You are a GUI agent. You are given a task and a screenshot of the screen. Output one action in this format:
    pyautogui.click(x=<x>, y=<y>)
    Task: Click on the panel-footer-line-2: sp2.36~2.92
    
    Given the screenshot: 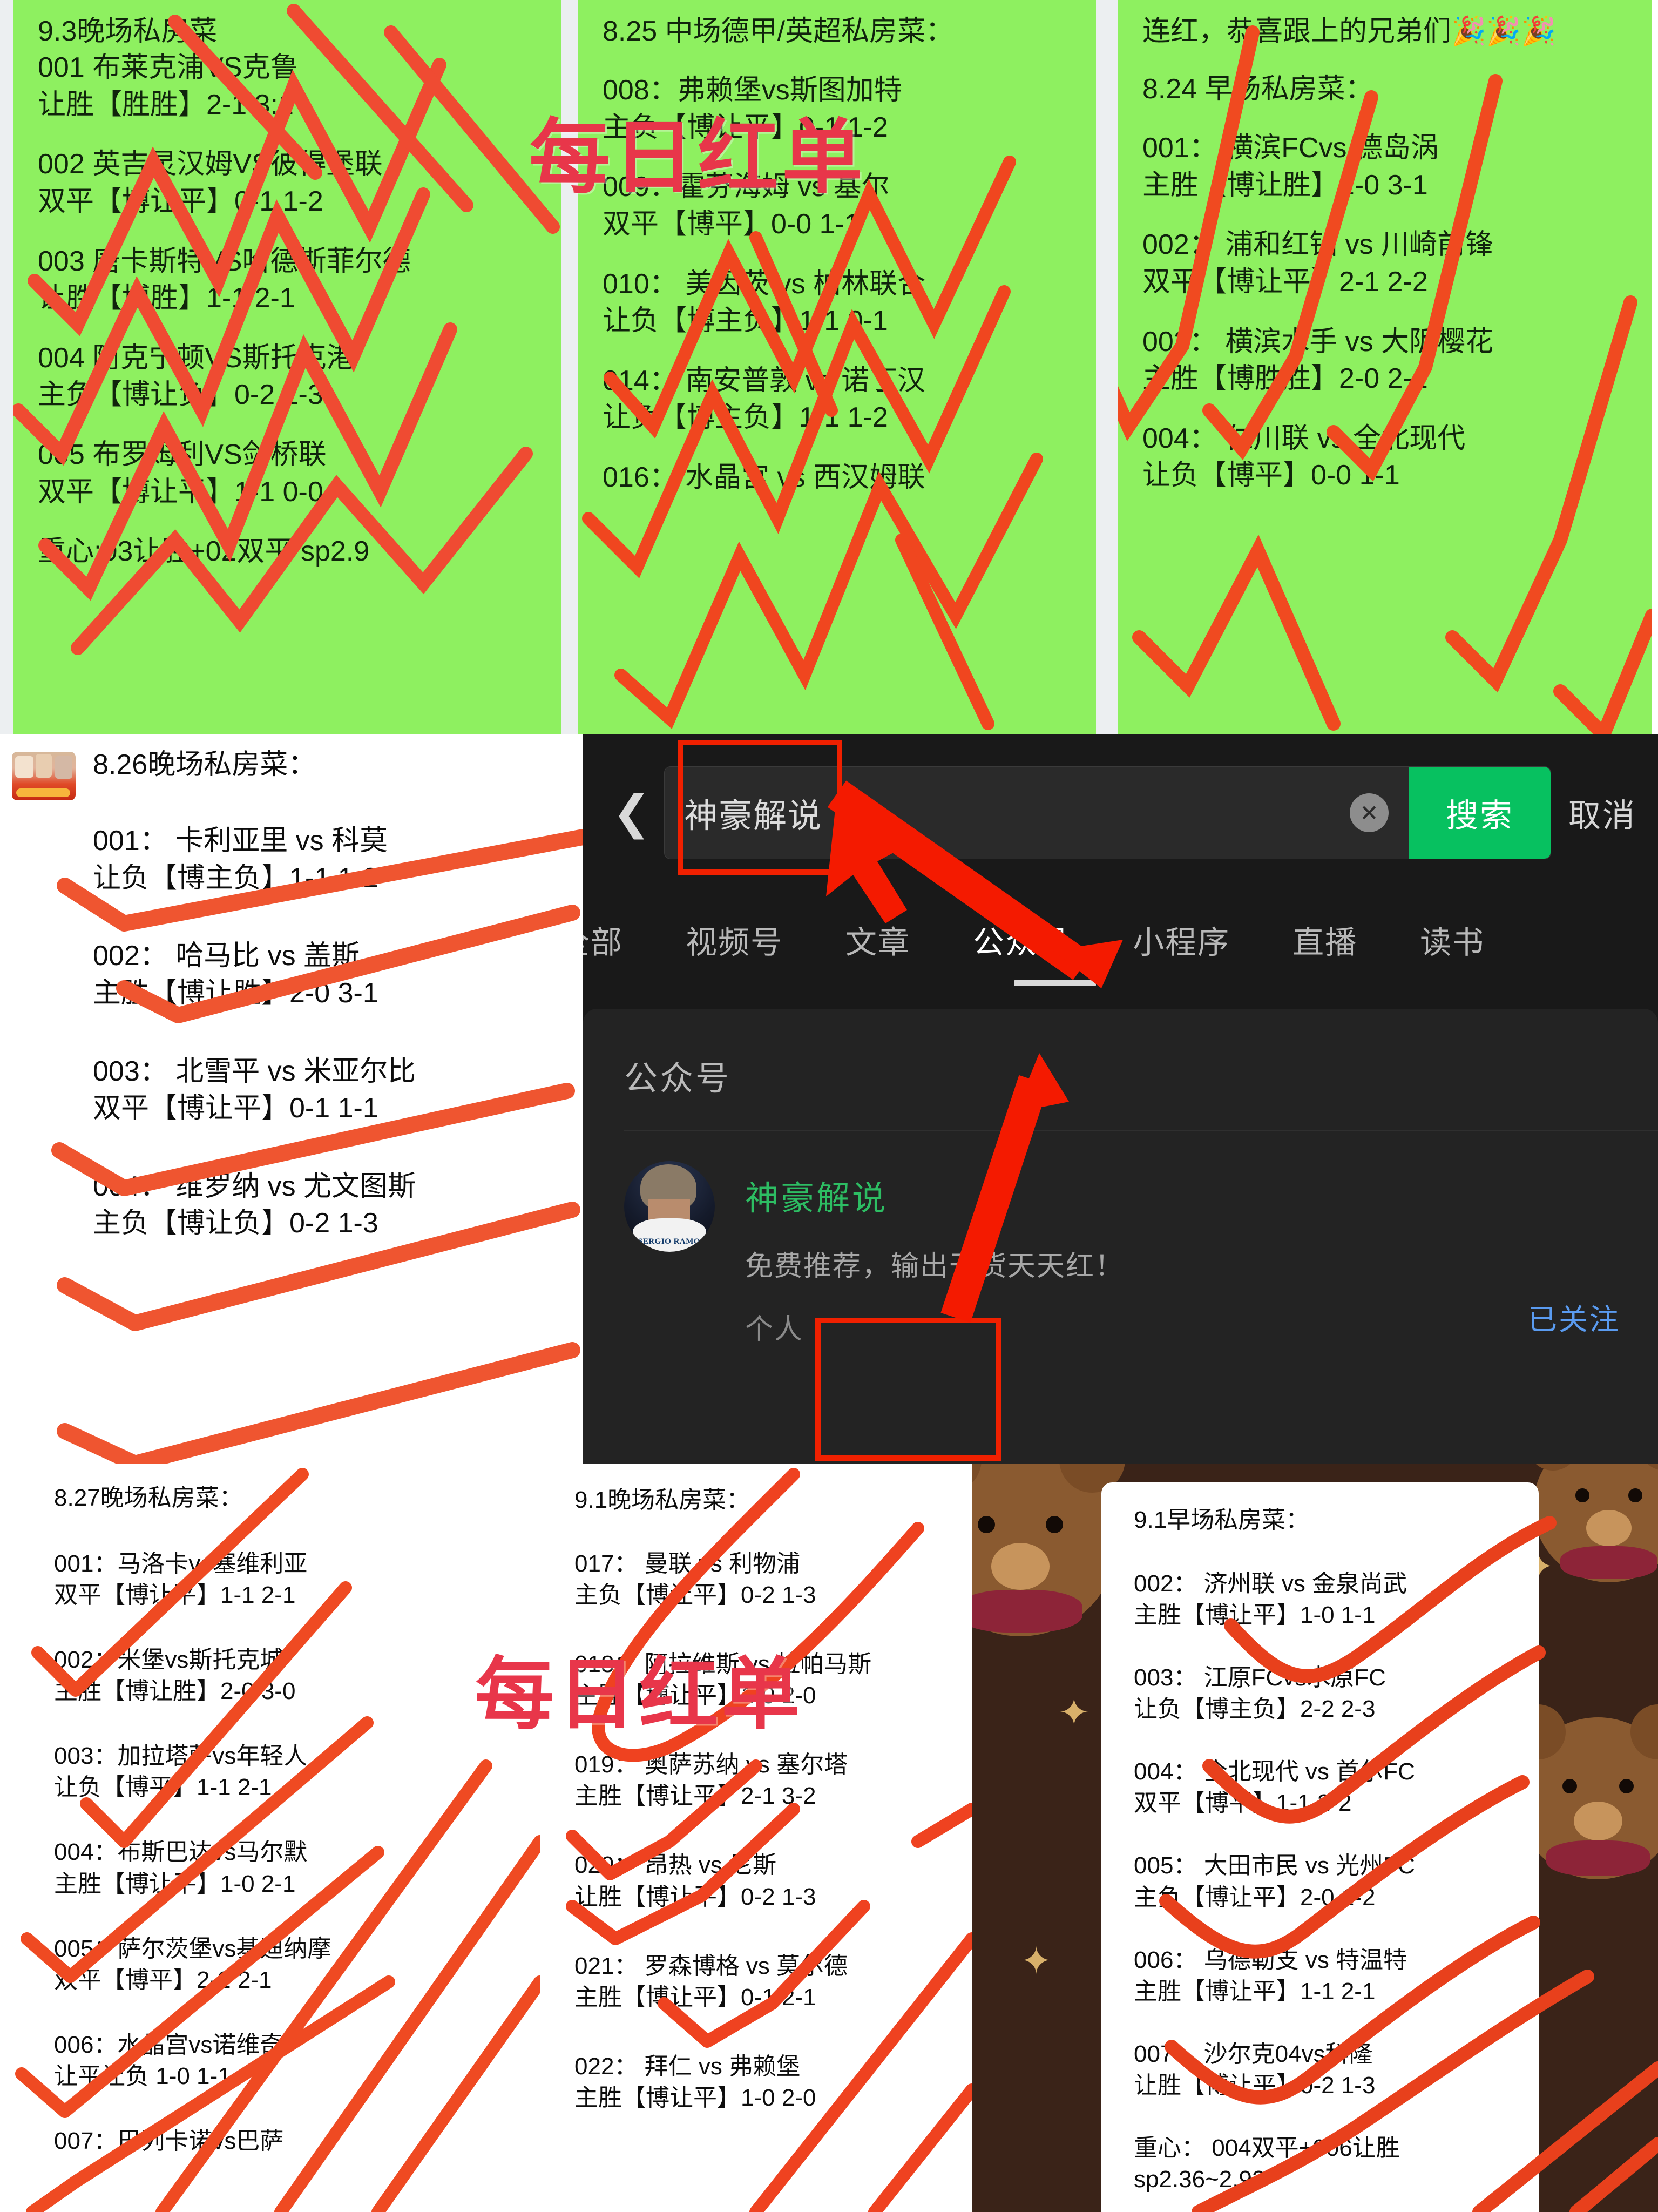 What is the action you would take?
    pyautogui.click(x=1200, y=2179)
    